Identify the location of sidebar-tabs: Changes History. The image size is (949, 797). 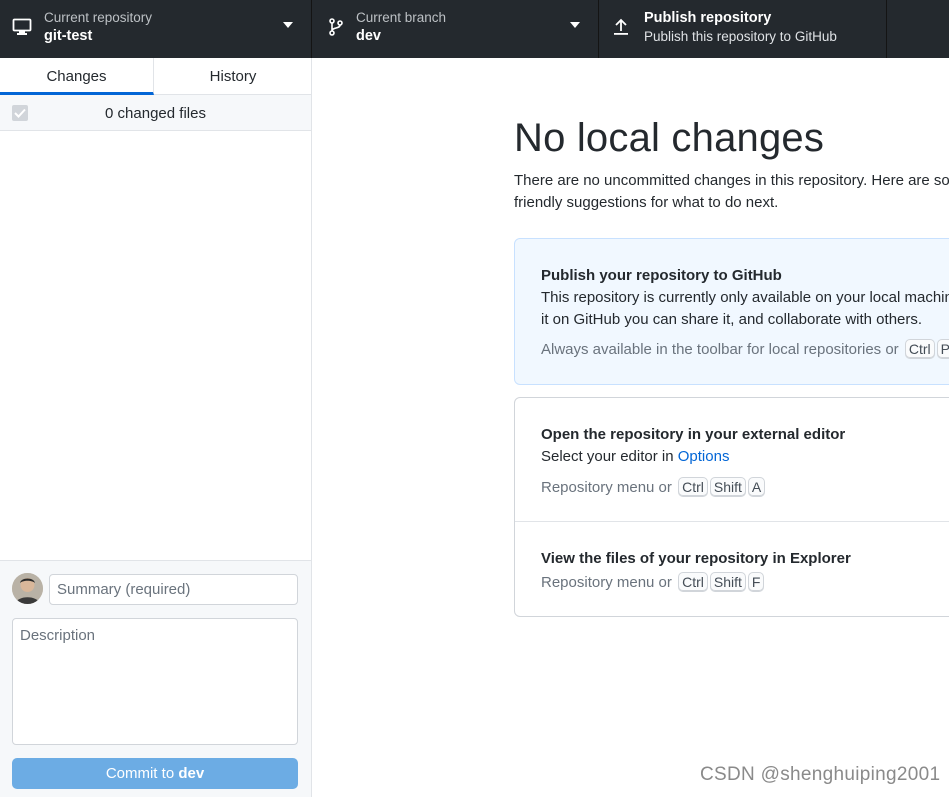
(155, 76).